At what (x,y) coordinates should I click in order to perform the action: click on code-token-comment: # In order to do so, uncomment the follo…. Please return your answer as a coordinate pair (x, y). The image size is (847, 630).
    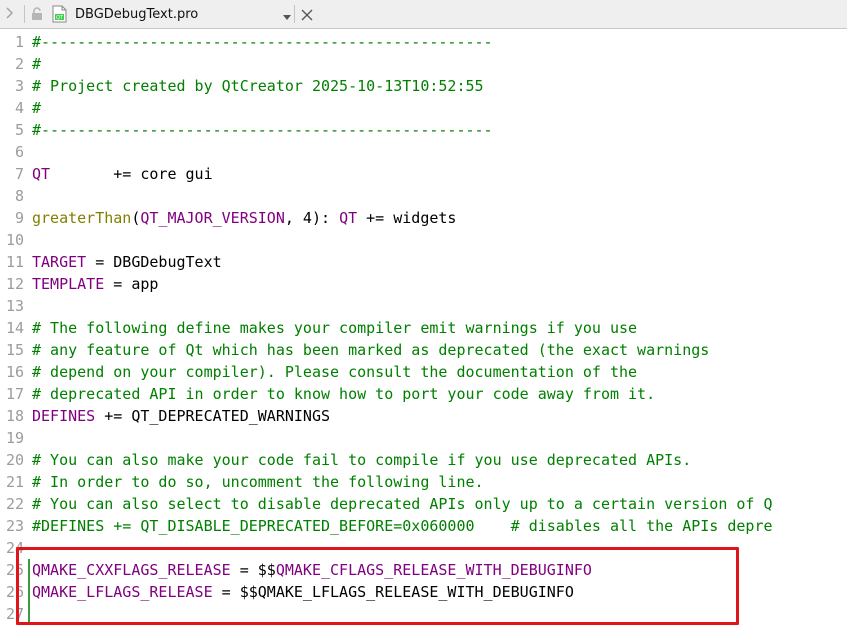
    Looking at the image, I should click on (258, 482).